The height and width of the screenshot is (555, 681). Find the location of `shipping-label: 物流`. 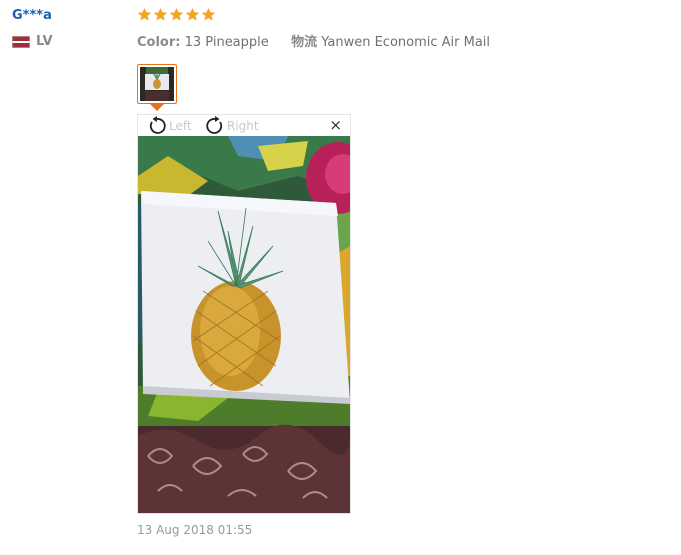

shipping-label: 物流 is located at coordinates (304, 42).